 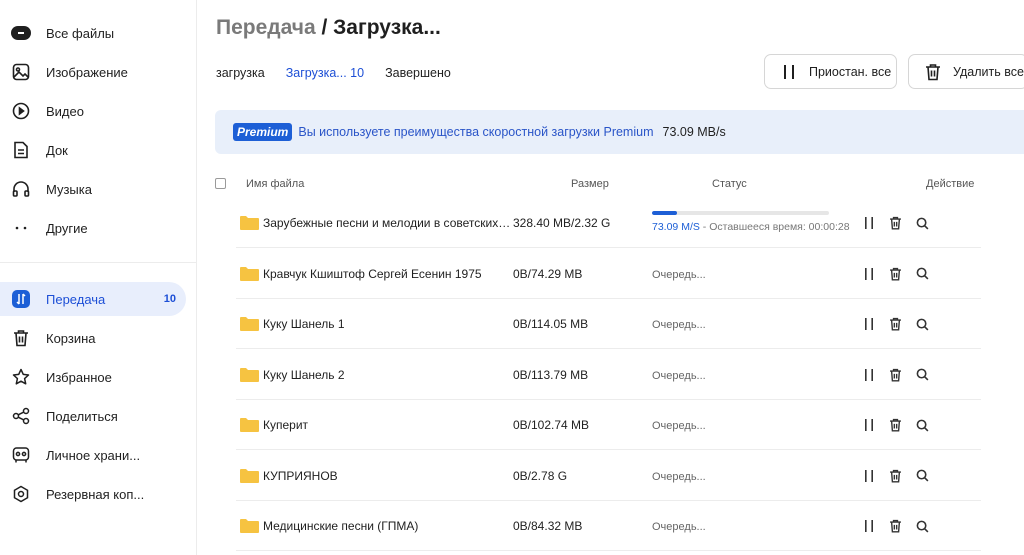 What do you see at coordinates (388, 425) in the screenshot?
I see `file-name: Куперит` at bounding box center [388, 425].